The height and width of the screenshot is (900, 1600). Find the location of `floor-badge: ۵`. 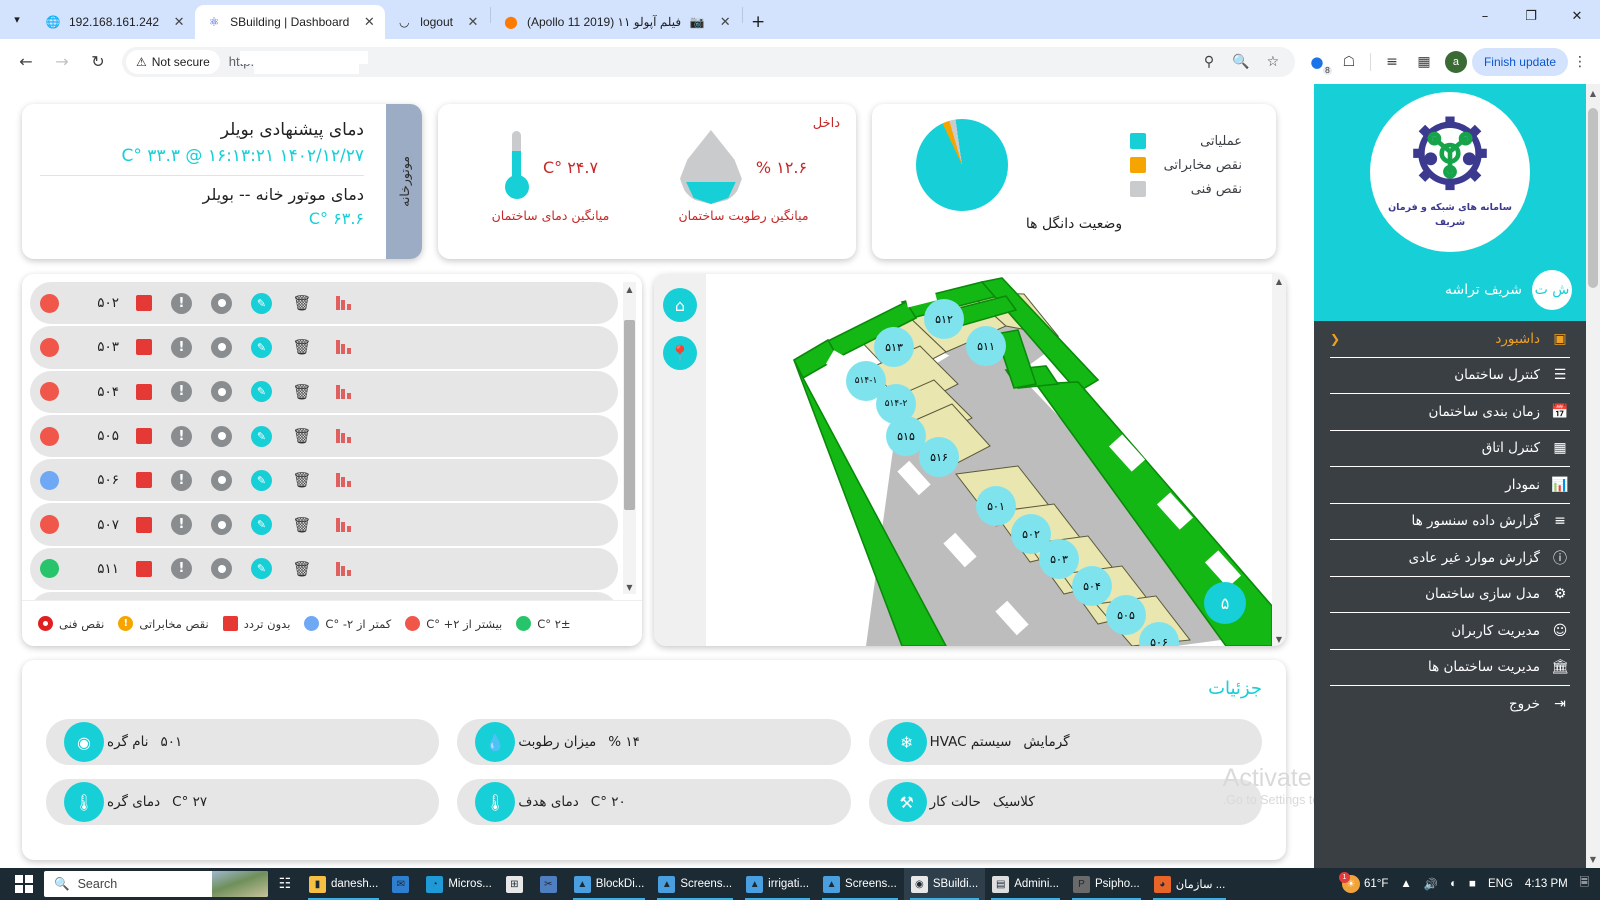

floor-badge: ۵ is located at coordinates (1225, 603).